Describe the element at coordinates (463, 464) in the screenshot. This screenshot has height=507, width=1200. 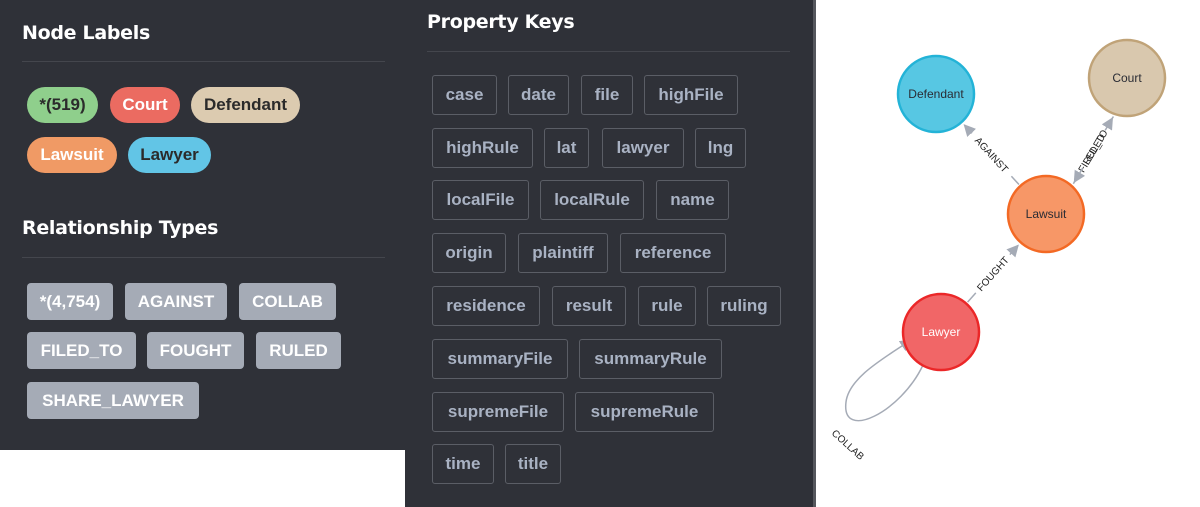
I see `property-key-time: time` at that location.